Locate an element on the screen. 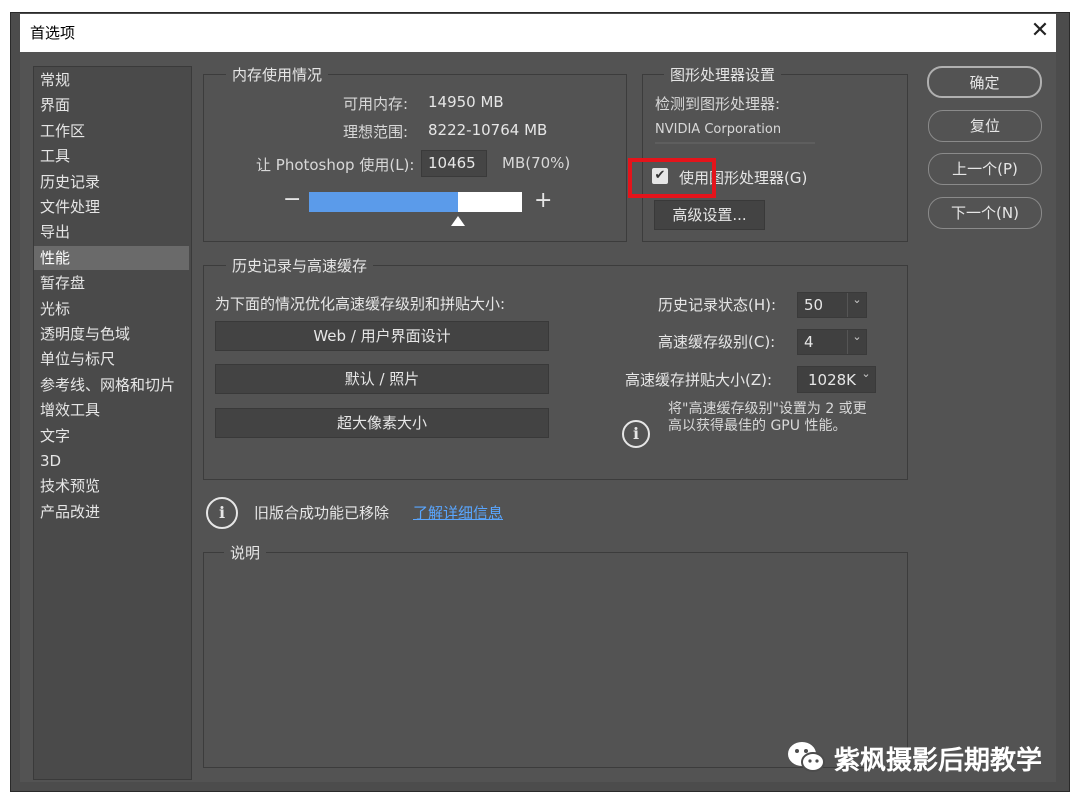  memory-slider-thumb is located at coordinates (458, 221).